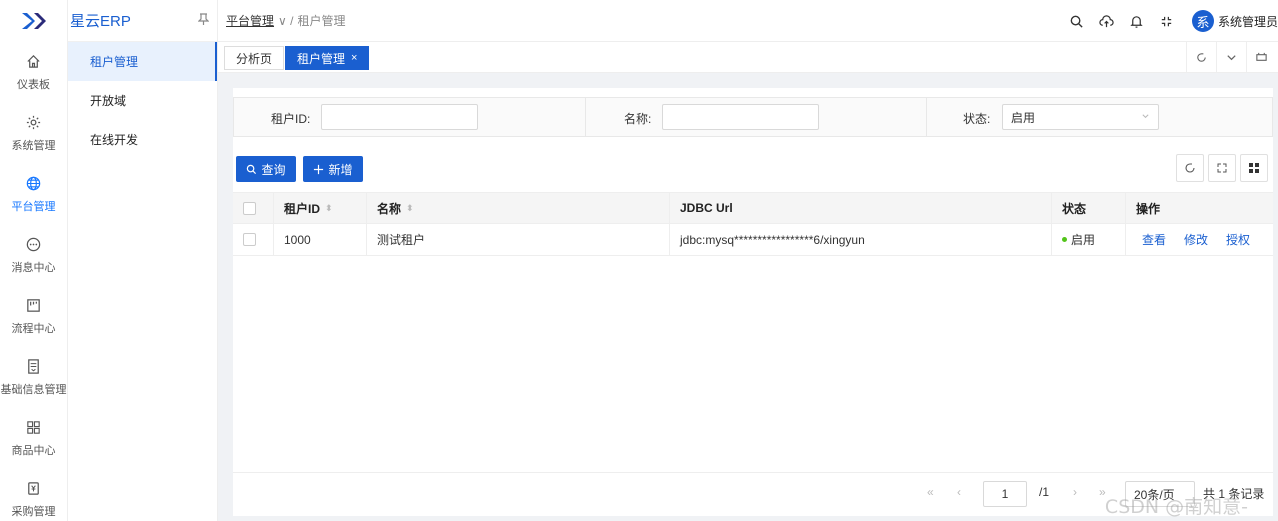 This screenshot has height=521, width=1278. I want to click on column-header-id: 租户ID ⬍, so click(320, 208).